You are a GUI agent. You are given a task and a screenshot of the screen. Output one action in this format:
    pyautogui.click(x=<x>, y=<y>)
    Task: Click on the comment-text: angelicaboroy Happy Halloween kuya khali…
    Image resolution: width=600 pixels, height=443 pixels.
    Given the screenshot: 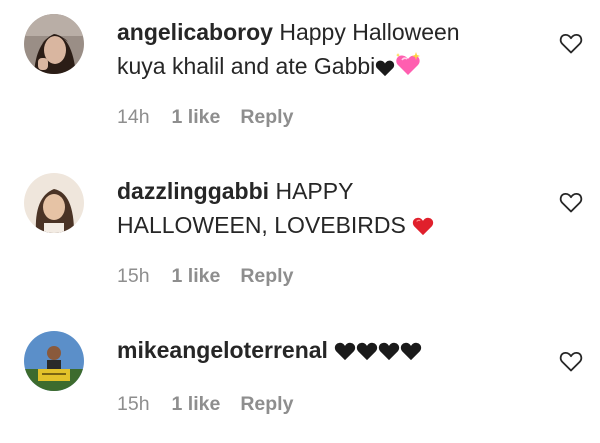 What is the action you would take?
    pyautogui.click(x=327, y=50)
    